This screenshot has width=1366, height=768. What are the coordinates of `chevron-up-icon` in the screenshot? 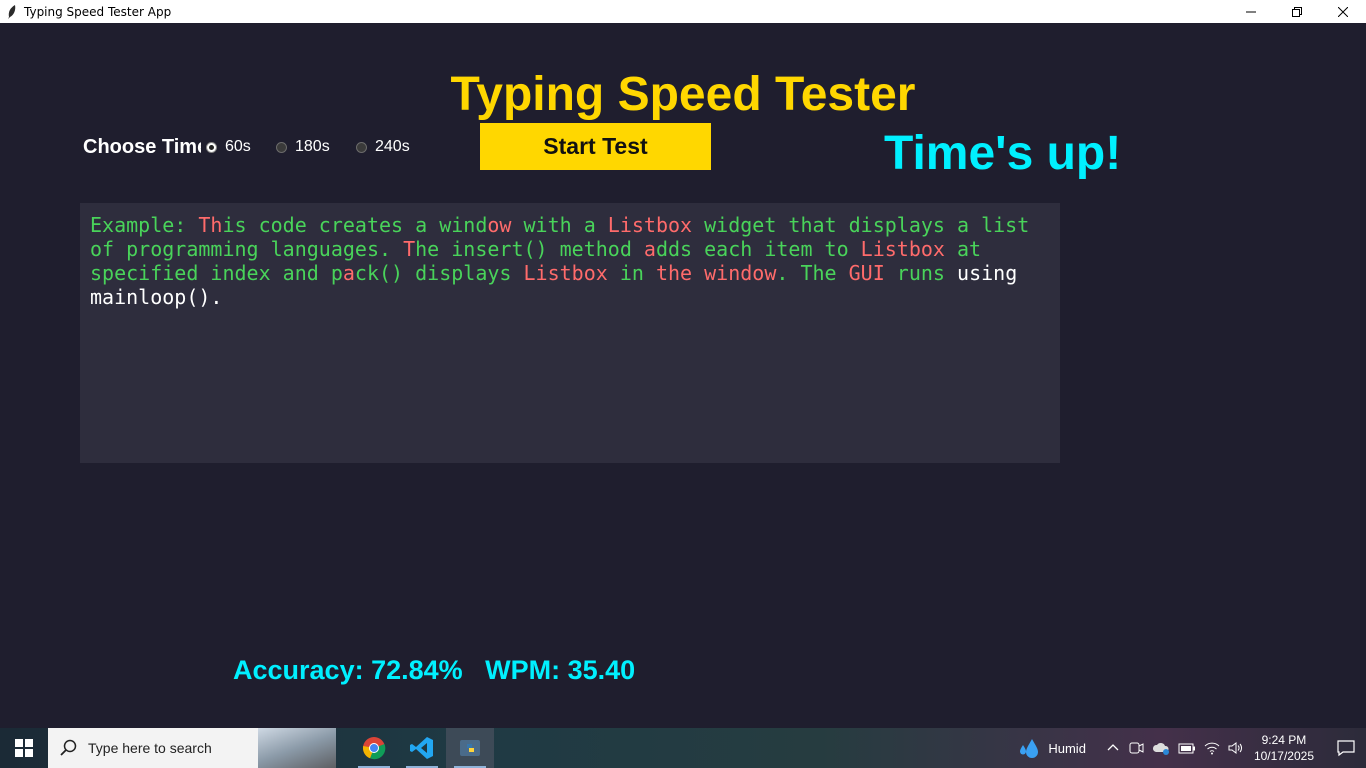 It's located at (1113, 748).